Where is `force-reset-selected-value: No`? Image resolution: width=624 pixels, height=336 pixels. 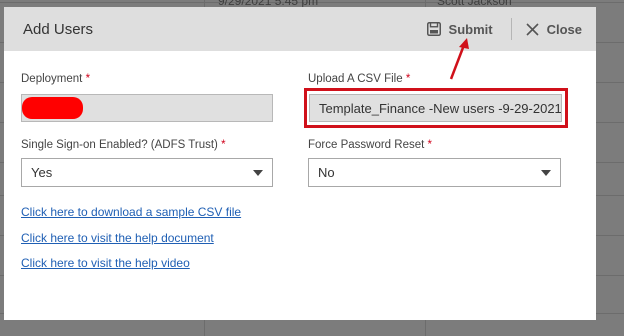
force-reset-selected-value: No is located at coordinates (326, 172).